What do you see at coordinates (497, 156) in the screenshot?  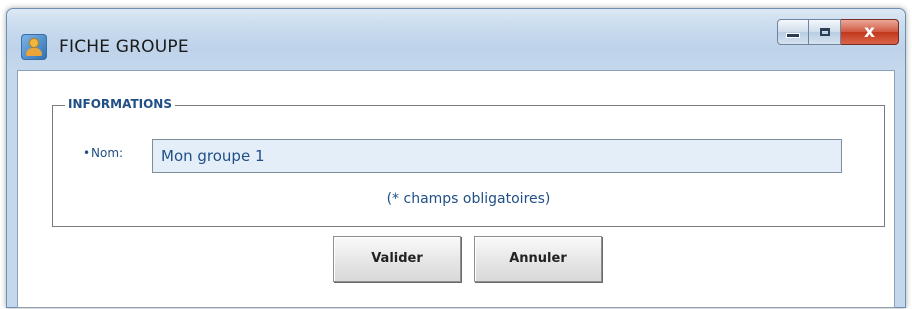 I see `name-input` at bounding box center [497, 156].